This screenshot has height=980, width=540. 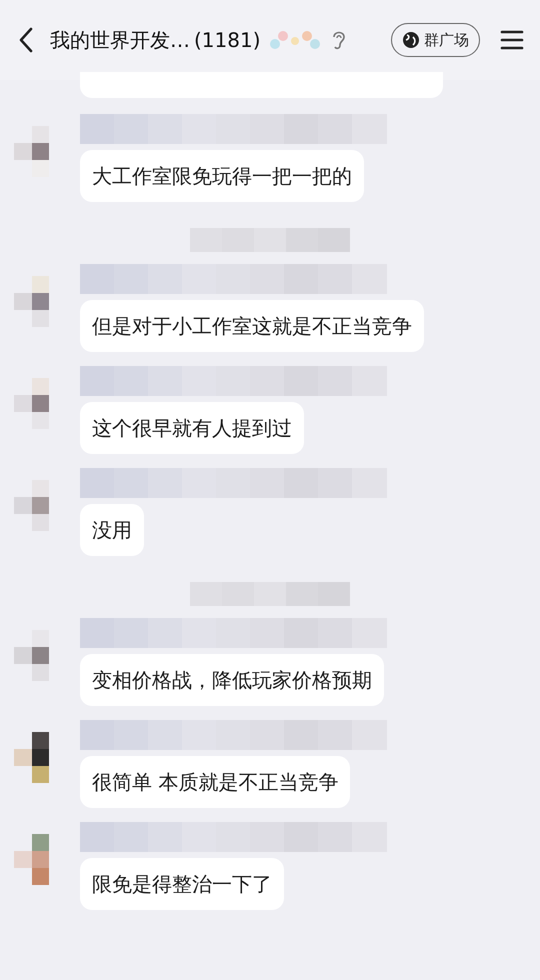 I want to click on message-bubble: 没用, so click(x=112, y=530).